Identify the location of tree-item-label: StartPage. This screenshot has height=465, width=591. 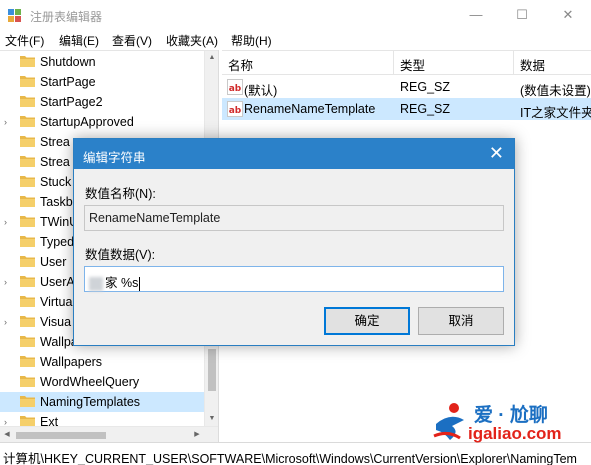
(68, 82).